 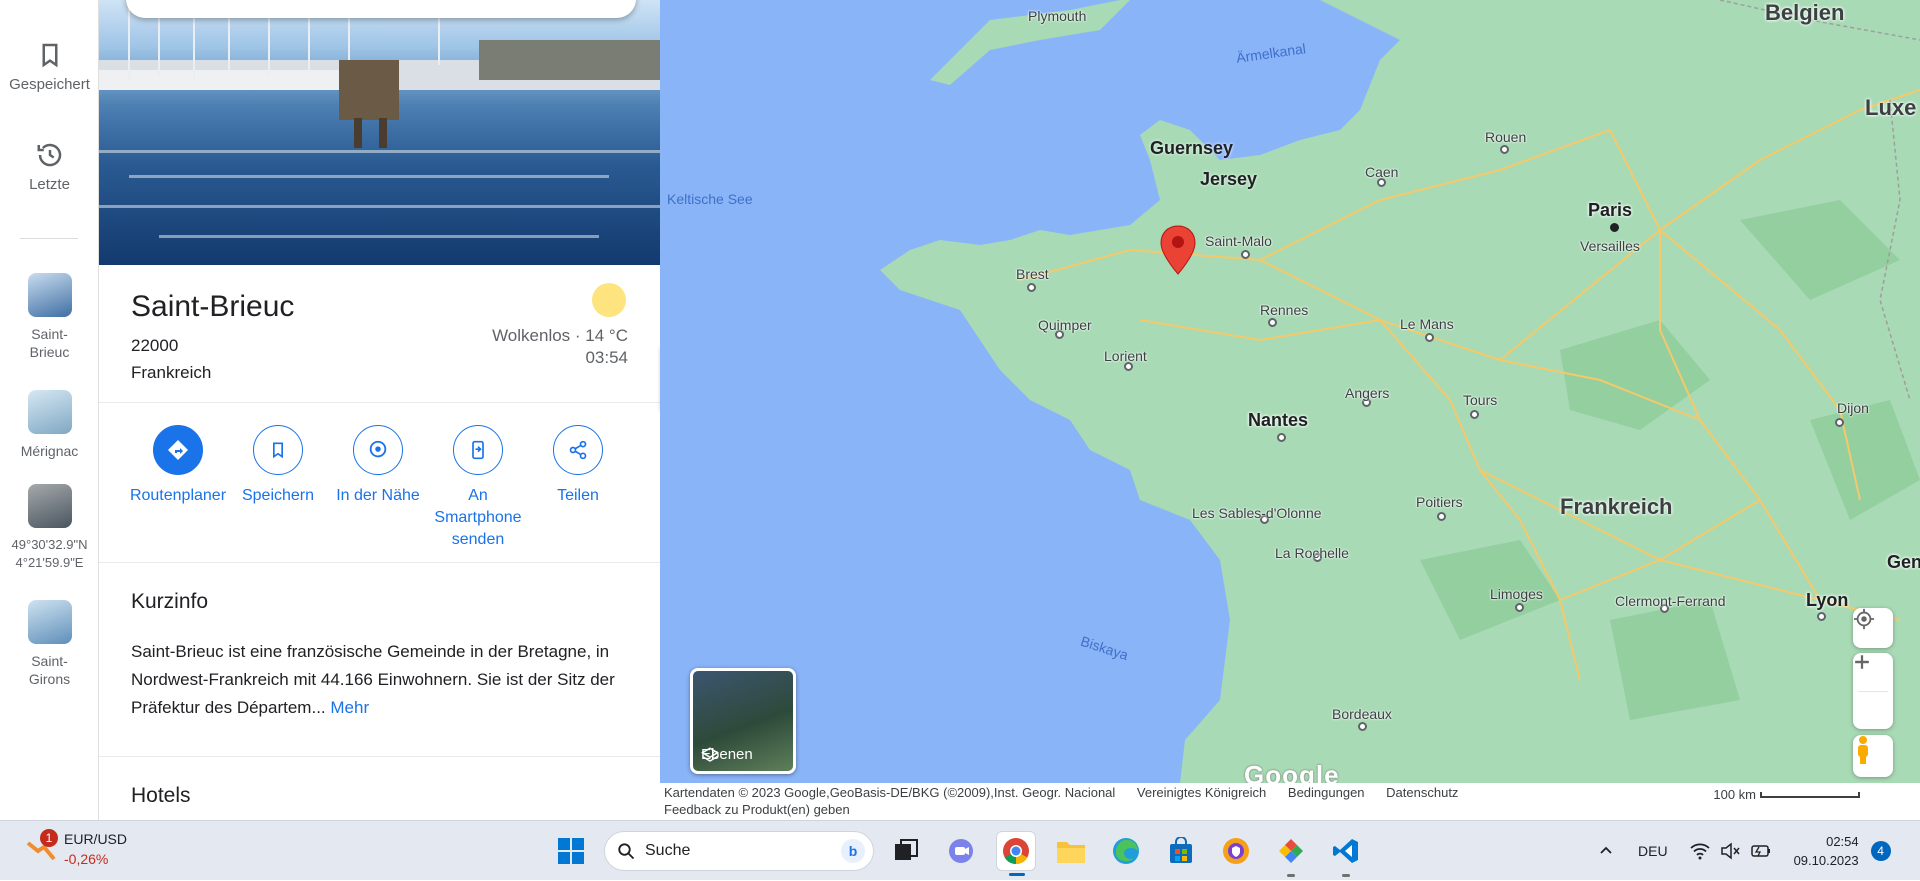 What do you see at coordinates (609, 300) in the screenshot?
I see `sun-icon` at bounding box center [609, 300].